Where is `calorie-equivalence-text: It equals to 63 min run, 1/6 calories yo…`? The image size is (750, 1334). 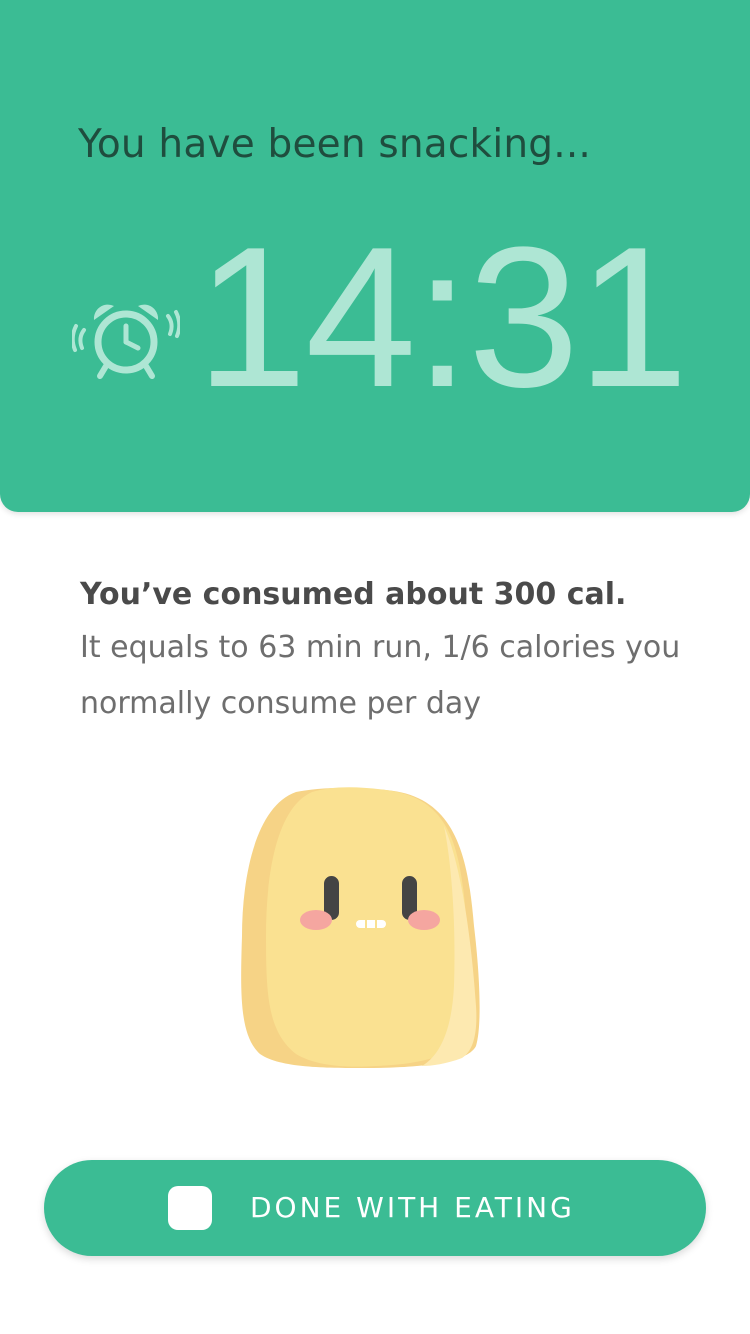
calorie-equivalence-text: It equals to 63 min run, 1/6 calories yo… is located at coordinates (380, 675).